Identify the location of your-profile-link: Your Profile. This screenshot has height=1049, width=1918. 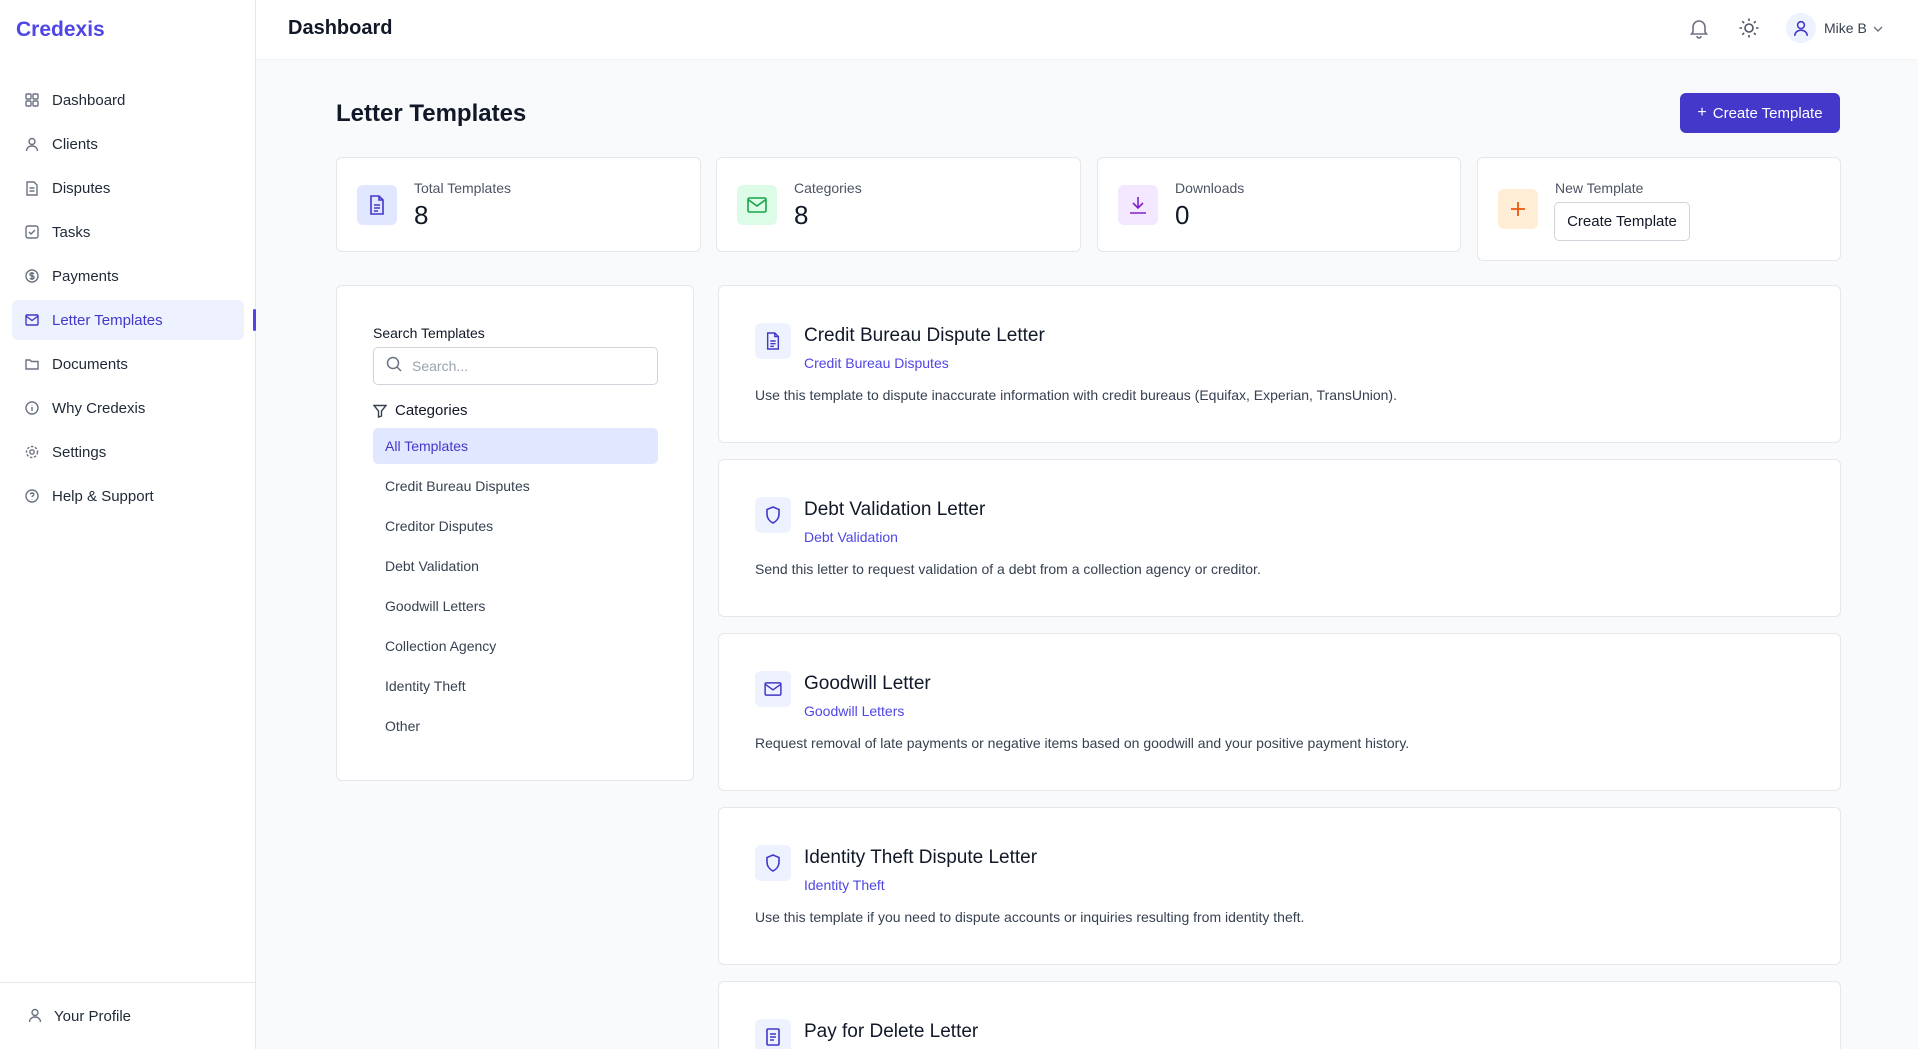
(128, 1015).